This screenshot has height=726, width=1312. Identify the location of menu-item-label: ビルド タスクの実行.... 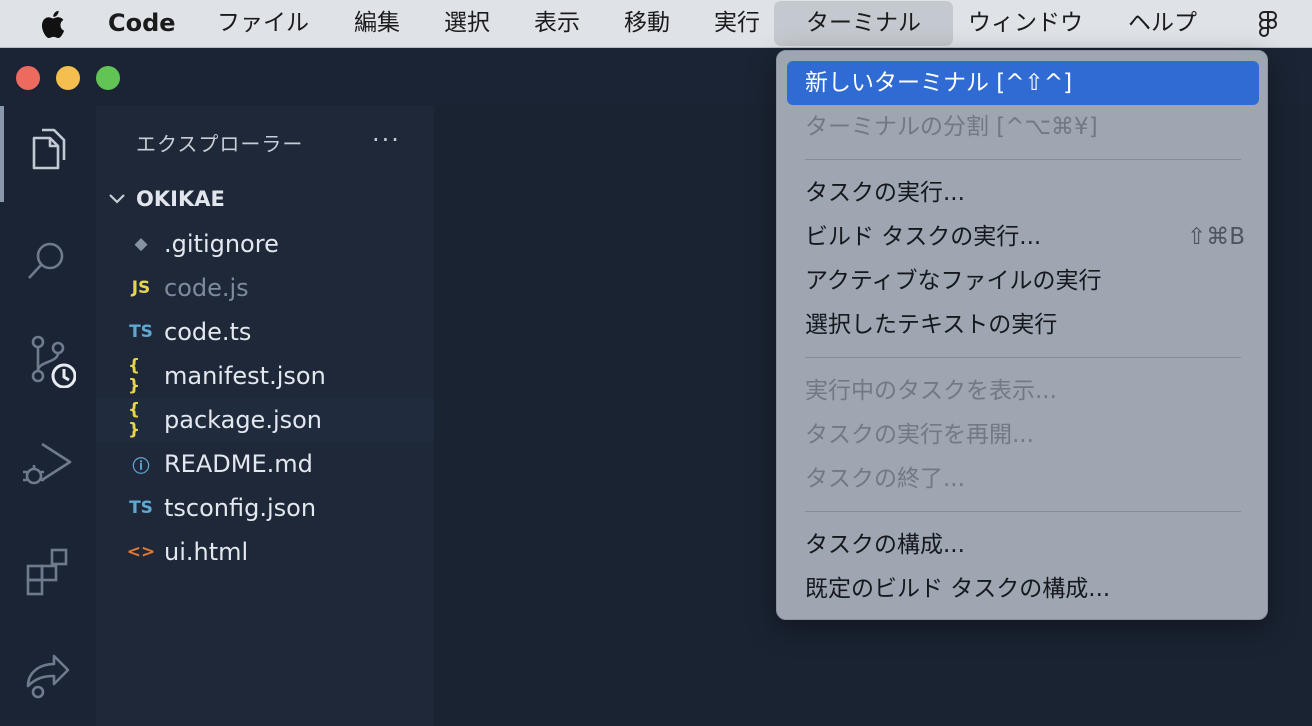
(923, 237).